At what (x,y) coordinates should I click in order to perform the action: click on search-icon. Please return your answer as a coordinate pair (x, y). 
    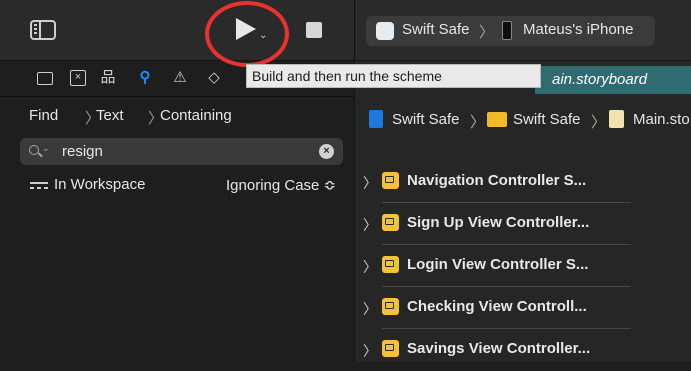
    Looking at the image, I should click on (34, 150).